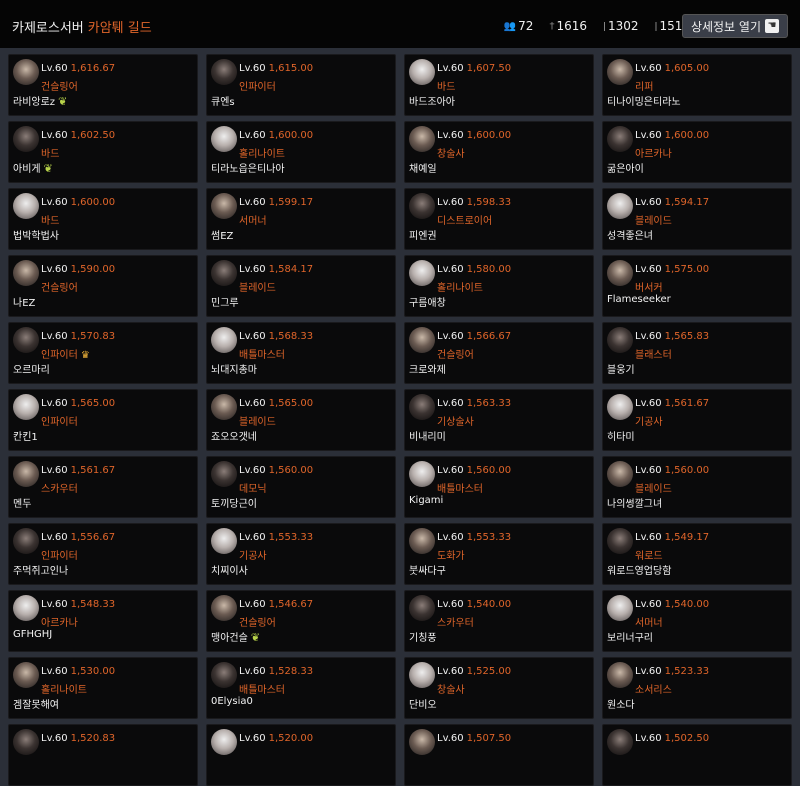  What do you see at coordinates (734, 26) in the screenshot?
I see `detail-open-button: 상세정보 열기 ☚` at bounding box center [734, 26].